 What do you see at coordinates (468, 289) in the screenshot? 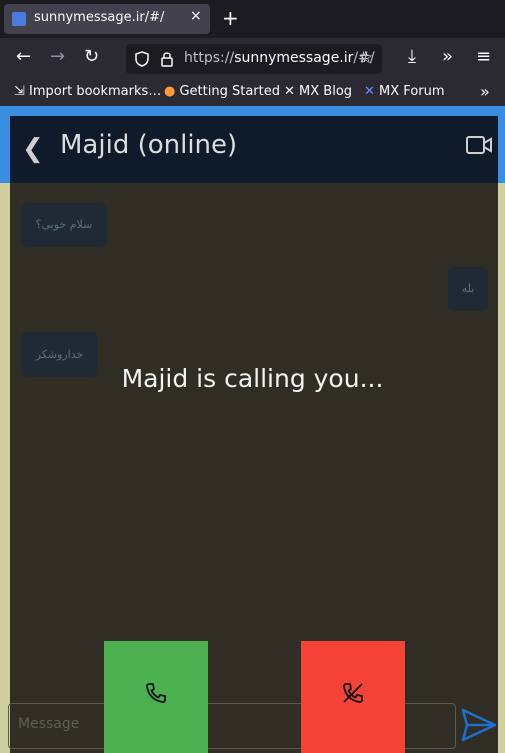
I see `message-bubble: بله` at bounding box center [468, 289].